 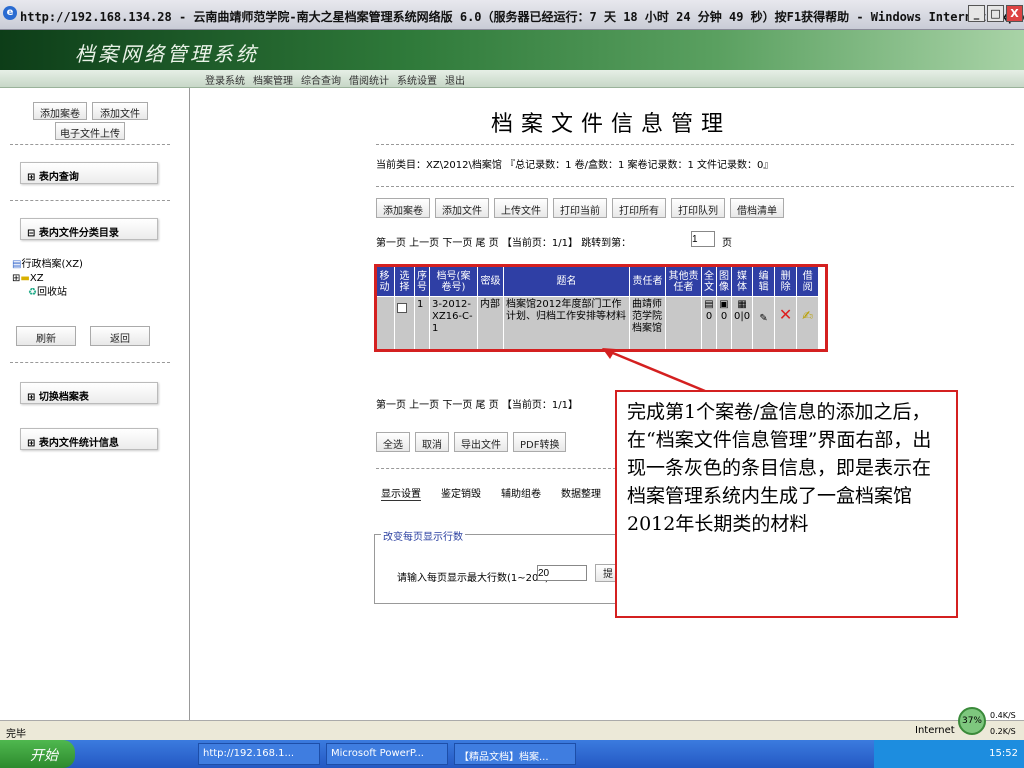 I want to click on page-title: 档案文件信息管理, so click(x=611, y=124).